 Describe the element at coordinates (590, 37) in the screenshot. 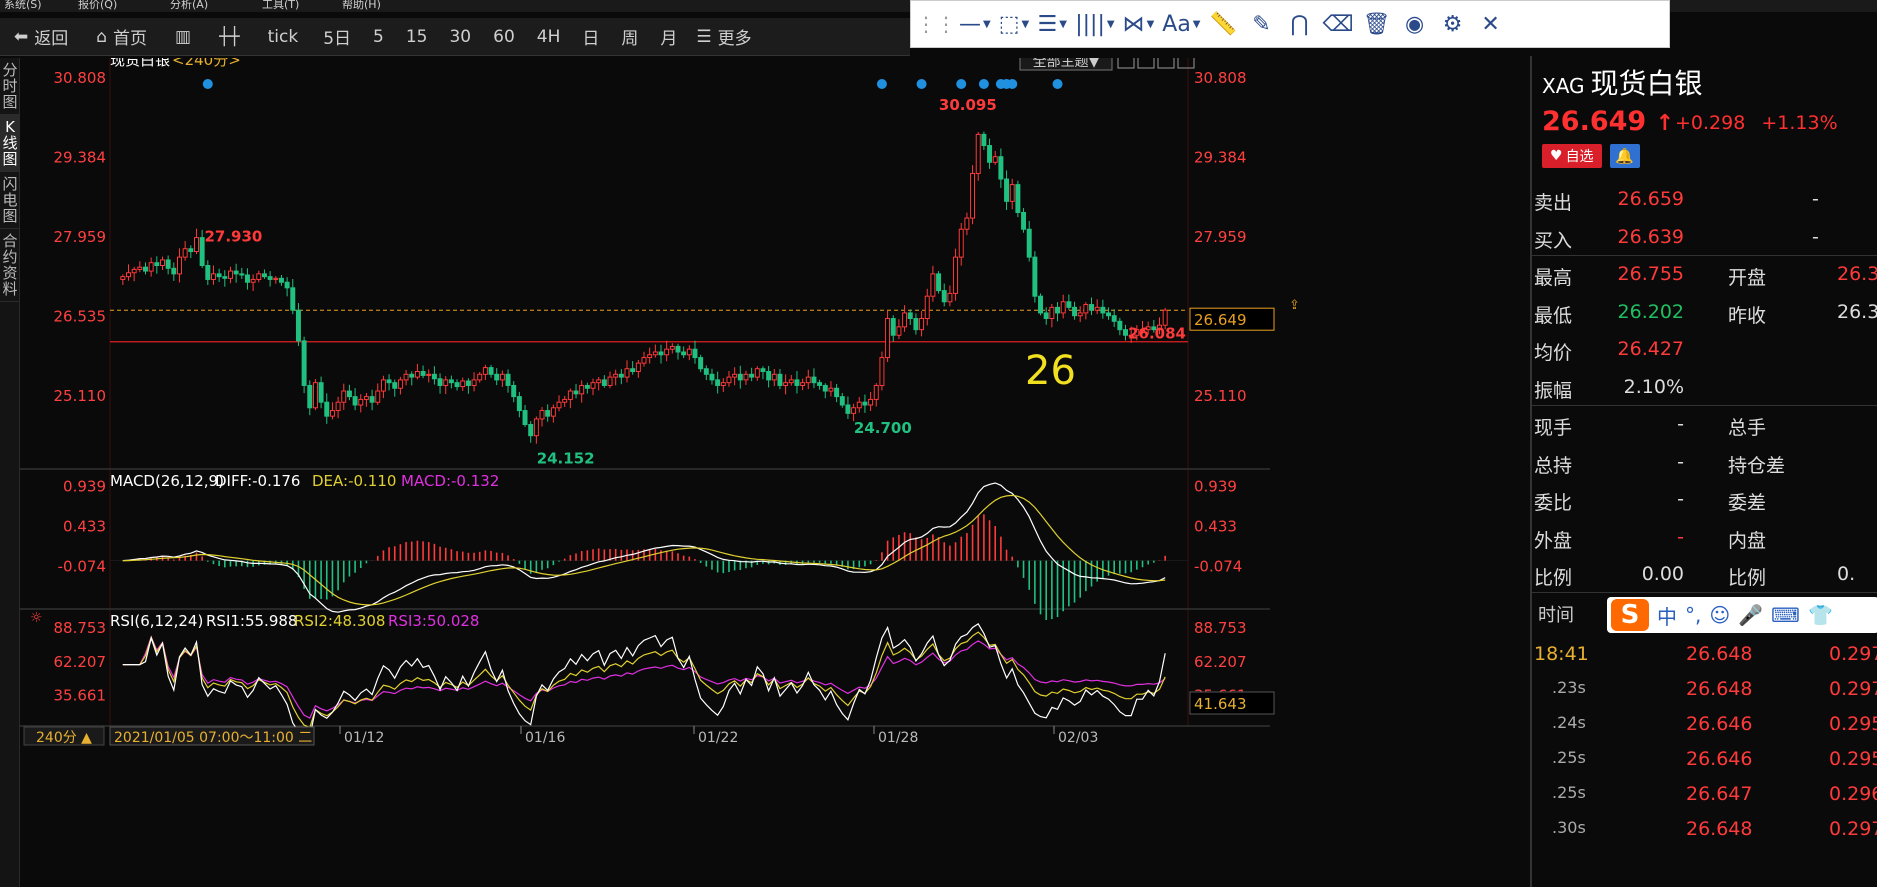

I see `period-tab: 日` at that location.